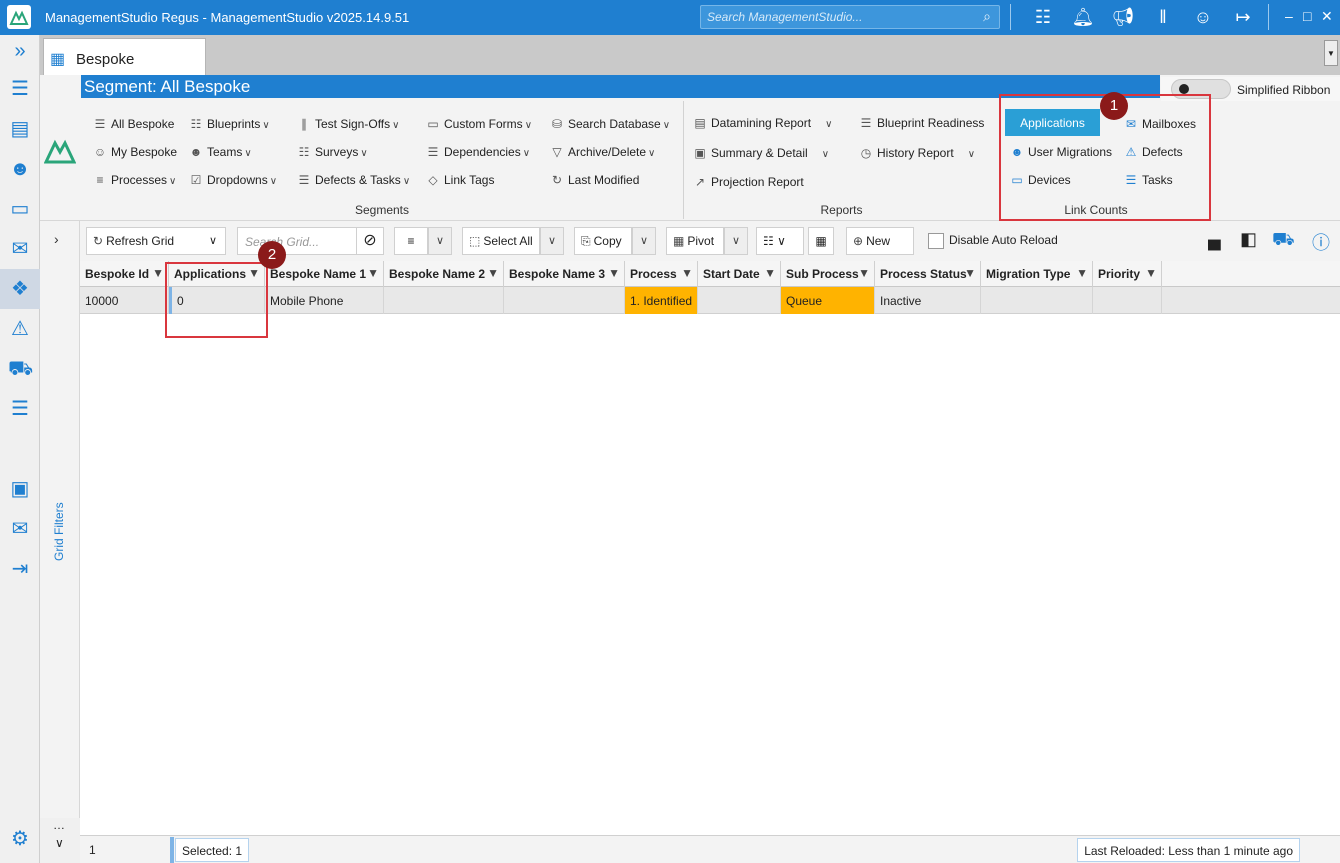 This screenshot has height=863, width=1340. I want to click on tab-bespoke: ▦ Bespoke, so click(124, 56).